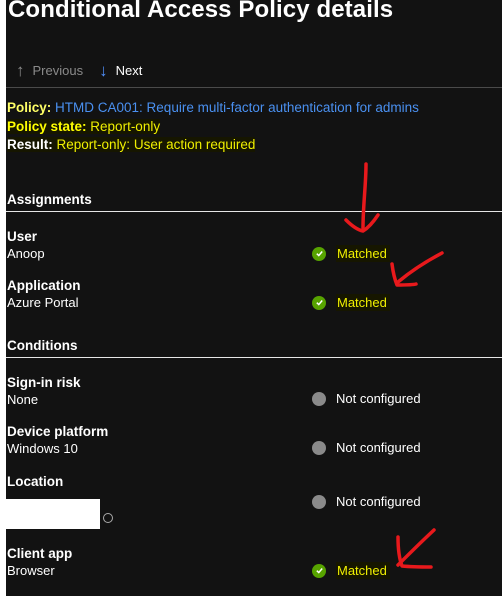 This screenshot has height=596, width=502. What do you see at coordinates (44, 382) in the screenshot?
I see `sign-in-risk-label: Sign-in risk` at bounding box center [44, 382].